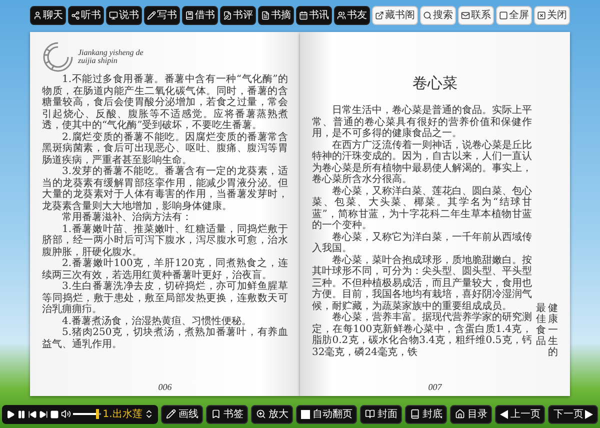  What do you see at coordinates (65, 414) in the screenshot?
I see `volume-icon` at bounding box center [65, 414].